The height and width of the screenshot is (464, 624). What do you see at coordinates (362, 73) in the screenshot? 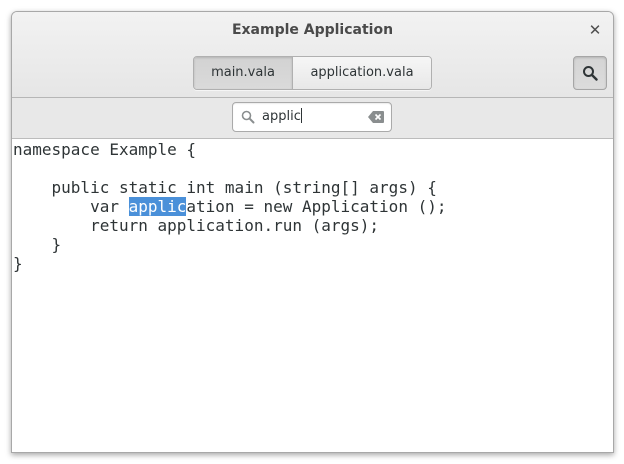
I see `tab-application-vala: application.vala` at bounding box center [362, 73].